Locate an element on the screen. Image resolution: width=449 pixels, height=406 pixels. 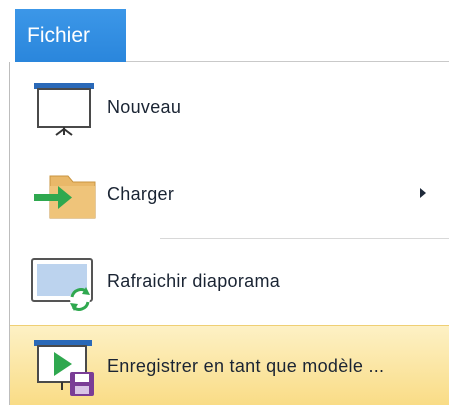
refresh-slideshow-icon is located at coordinates (64, 281).